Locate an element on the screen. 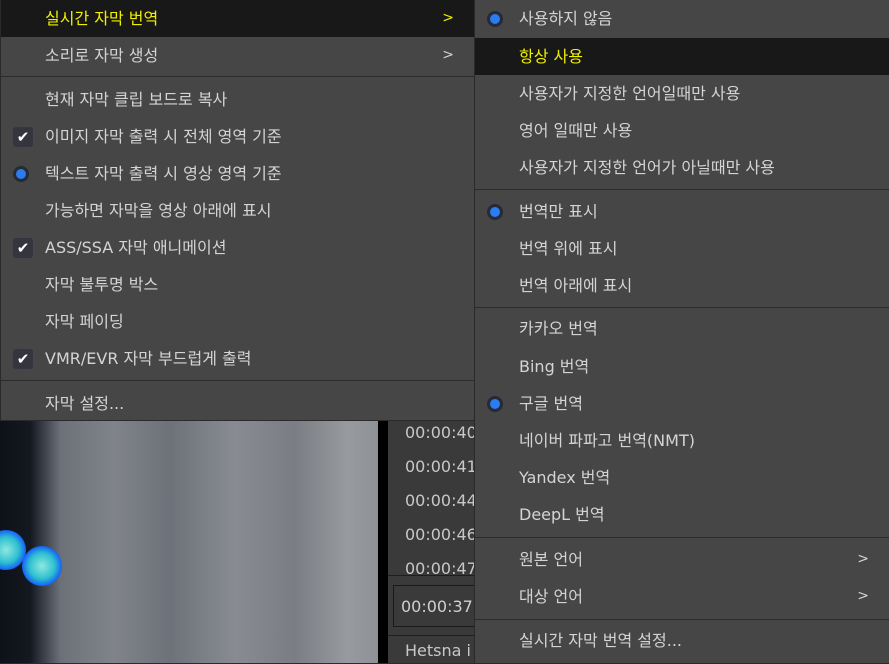 This screenshot has width=889, height=664. light-bokeh is located at coordinates (42, 566).